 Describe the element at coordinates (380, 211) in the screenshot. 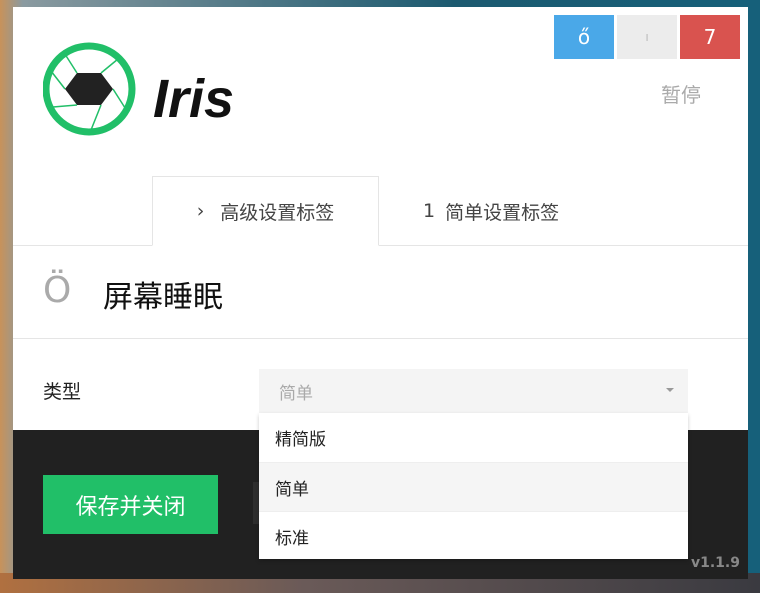

I see `settings-tabs: › 高级设置标签 1 简单设置标签` at that location.